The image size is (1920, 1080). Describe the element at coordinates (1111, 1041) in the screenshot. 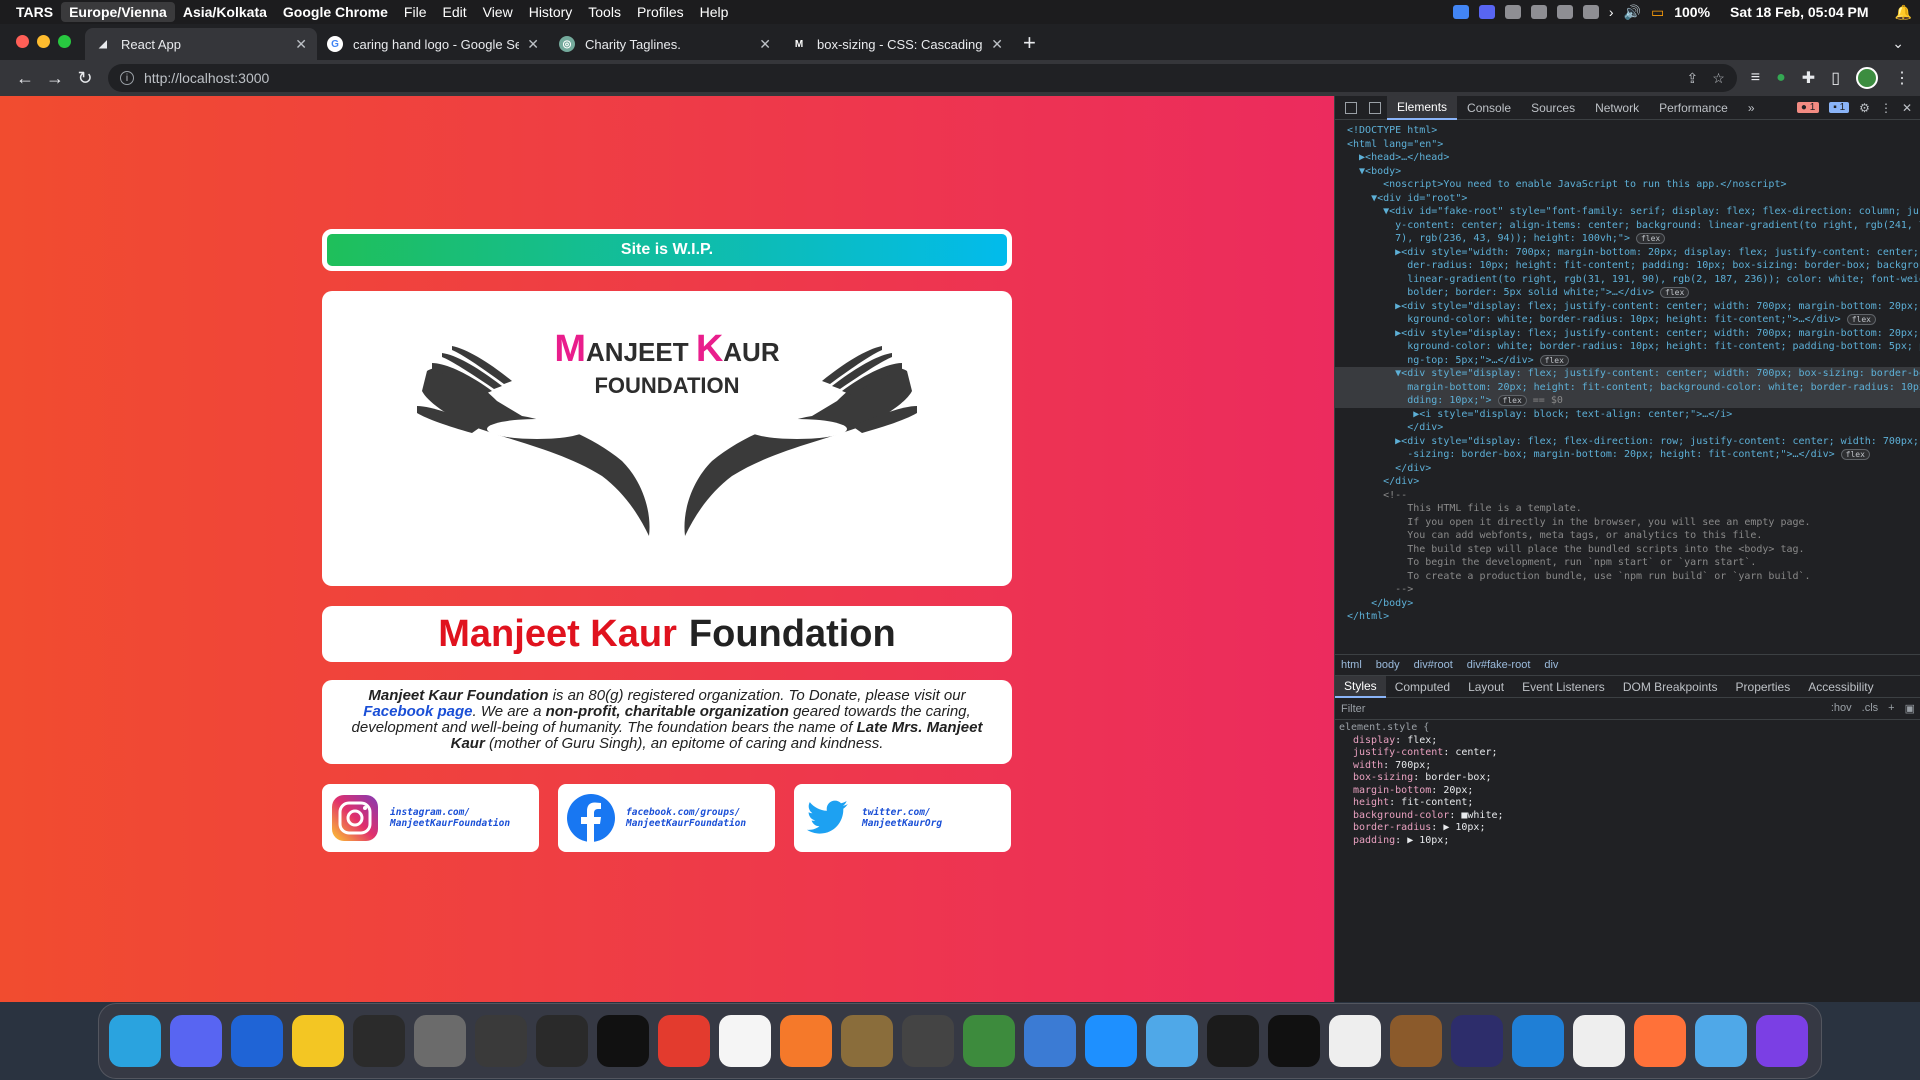

I see `dock-app-app-store-icon` at that location.